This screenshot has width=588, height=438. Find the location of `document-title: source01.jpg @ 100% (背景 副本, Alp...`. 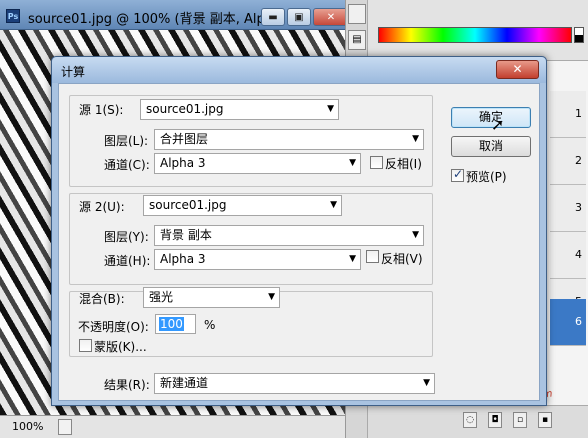

document-title: source01.jpg @ 100% (背景 副本, Alp... is located at coordinates (153, 19).